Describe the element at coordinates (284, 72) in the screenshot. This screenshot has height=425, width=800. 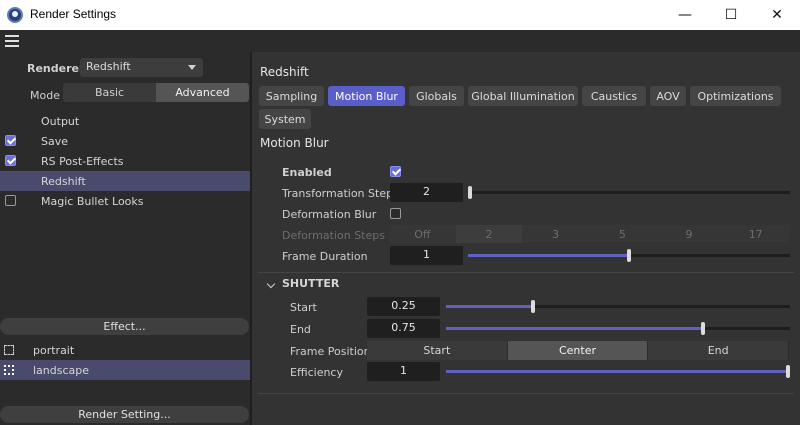
I see `renderer-title: Redshift` at that location.